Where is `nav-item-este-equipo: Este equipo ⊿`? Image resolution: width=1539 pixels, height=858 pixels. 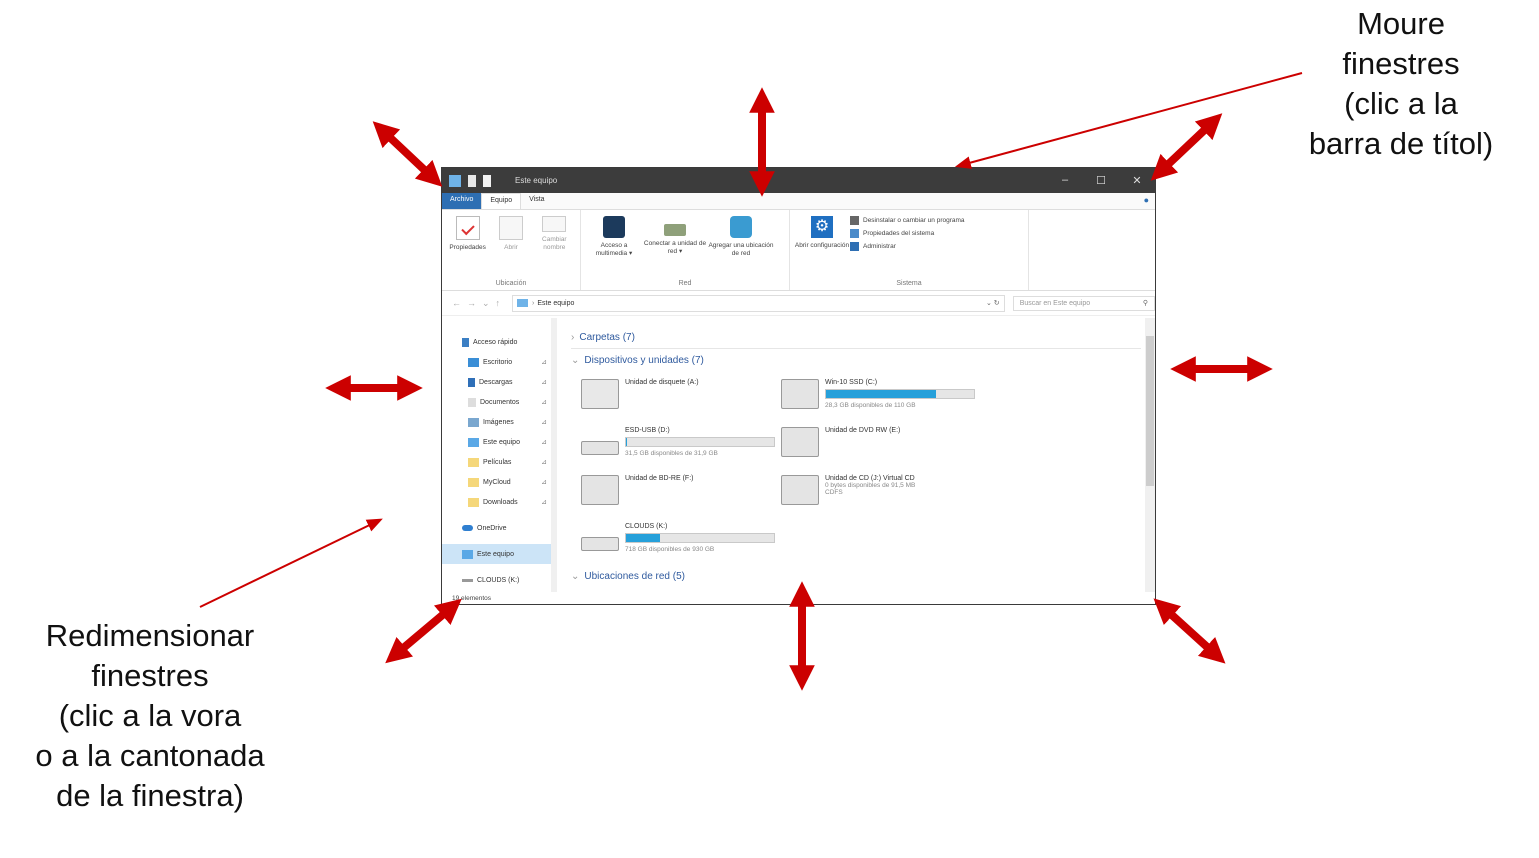 nav-item-este-equipo: Este equipo ⊿ is located at coordinates (499, 442).